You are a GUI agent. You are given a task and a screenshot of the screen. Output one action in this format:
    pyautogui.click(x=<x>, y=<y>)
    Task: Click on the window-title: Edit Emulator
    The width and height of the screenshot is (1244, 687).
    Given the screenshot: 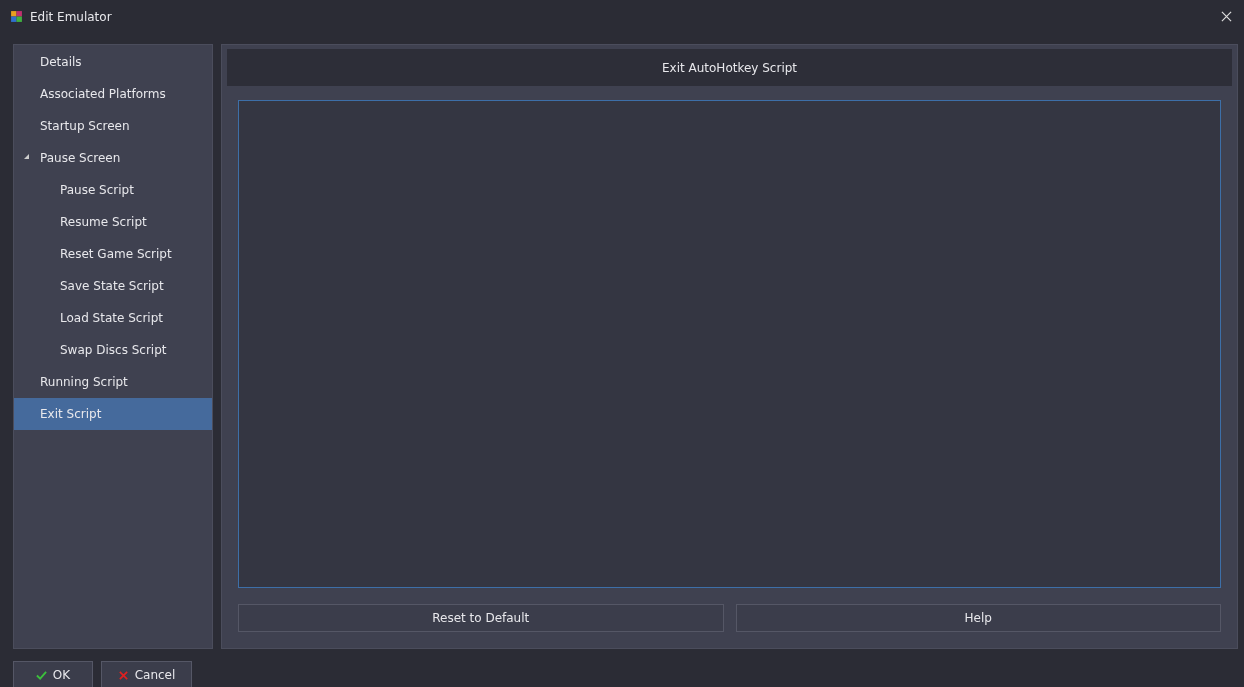 What is the action you would take?
    pyautogui.click(x=71, y=16)
    